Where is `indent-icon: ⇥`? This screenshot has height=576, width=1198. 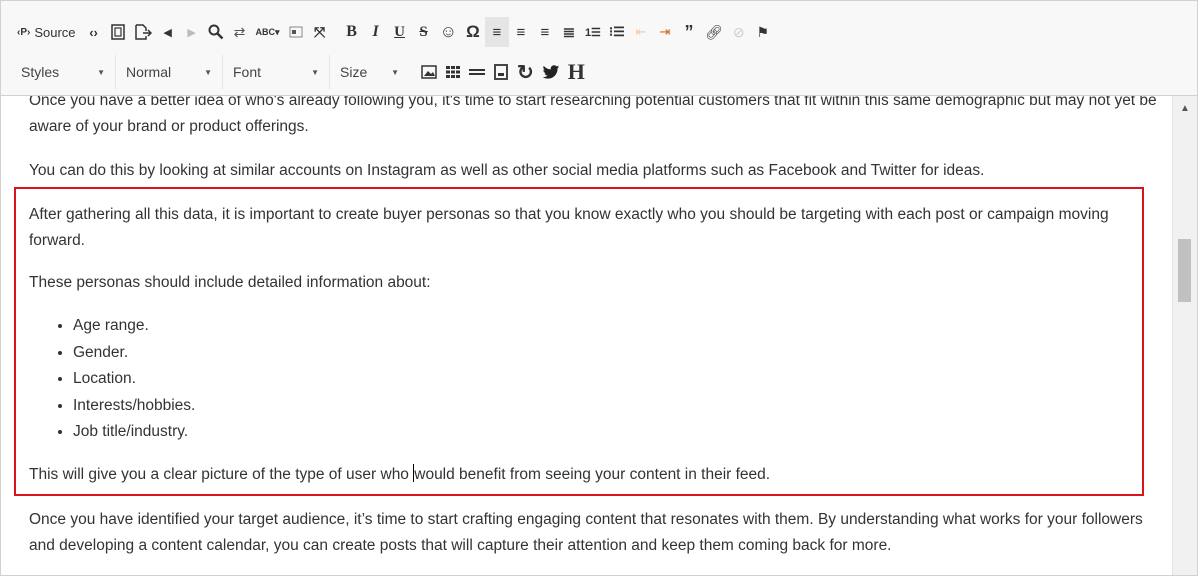 indent-icon: ⇥ is located at coordinates (665, 31).